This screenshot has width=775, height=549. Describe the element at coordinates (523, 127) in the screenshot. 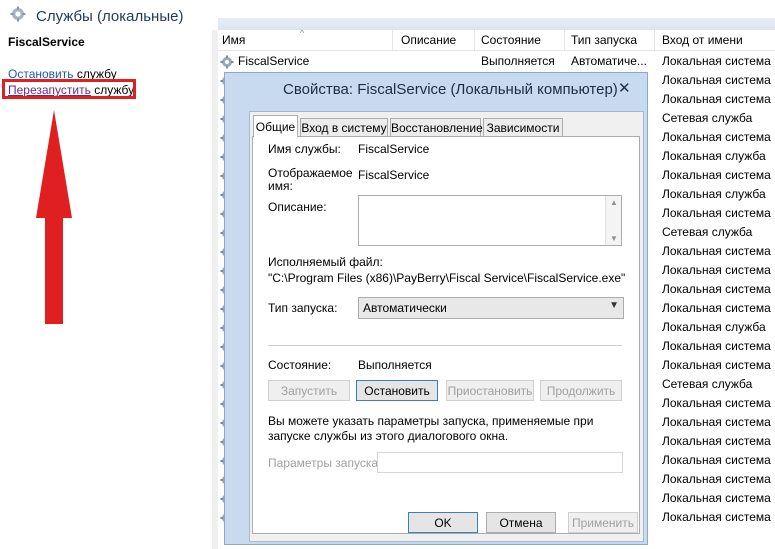

I see `tab-dependencies: Зависимости` at that location.